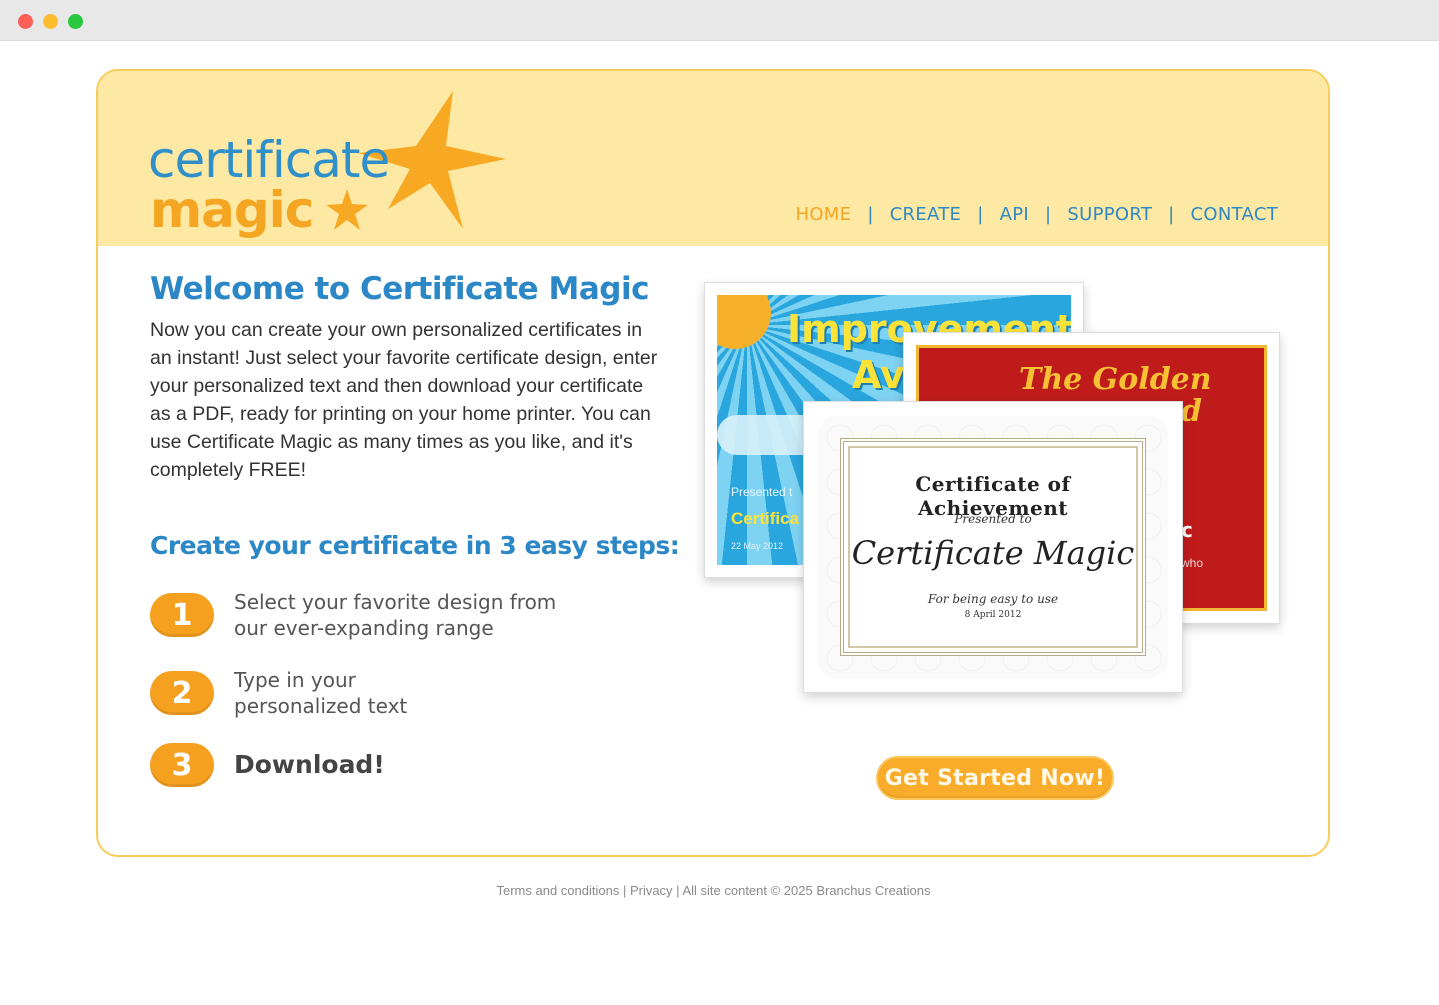 Image resolution: width=1439 pixels, height=1005 pixels. Describe the element at coordinates (1037, 214) in the screenshot. I see `main-nav: HOME | CREATE | API | SUPPORT | CONTACT` at that location.